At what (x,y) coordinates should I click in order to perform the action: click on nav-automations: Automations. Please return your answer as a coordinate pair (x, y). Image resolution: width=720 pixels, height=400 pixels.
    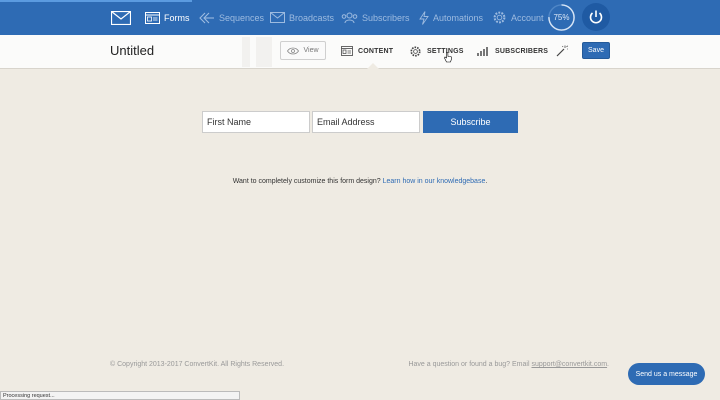
    Looking at the image, I should click on (451, 17).